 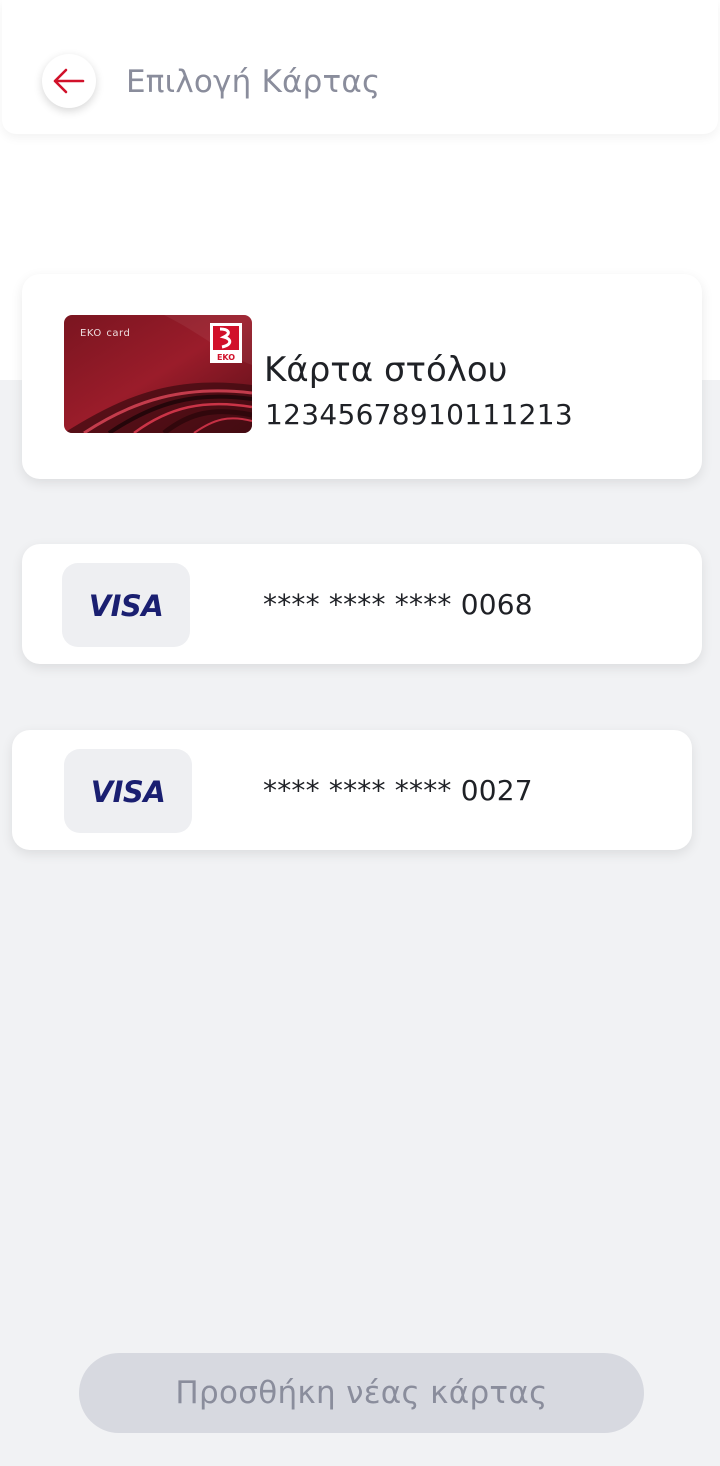 I want to click on back-button, so click(x=69, y=81).